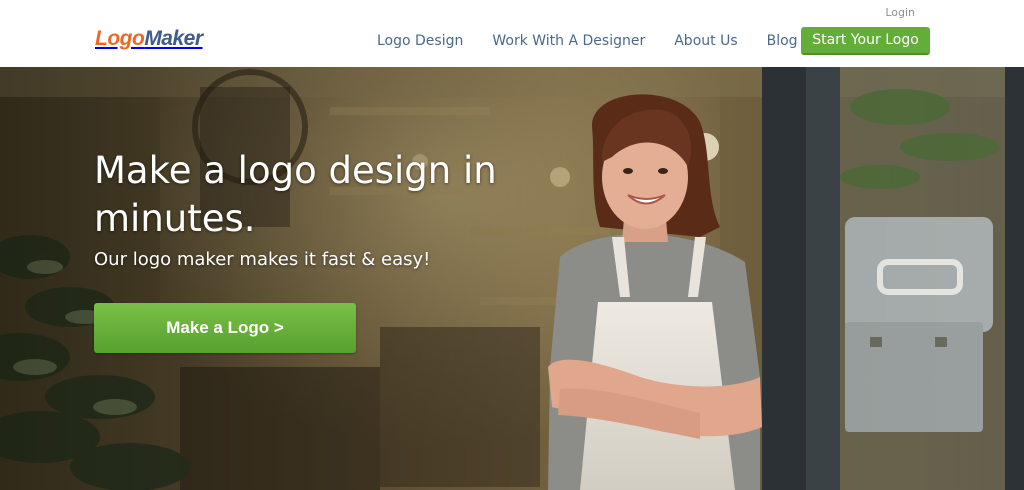 This screenshot has width=1024, height=490. I want to click on nav-blog: Blog, so click(782, 41).